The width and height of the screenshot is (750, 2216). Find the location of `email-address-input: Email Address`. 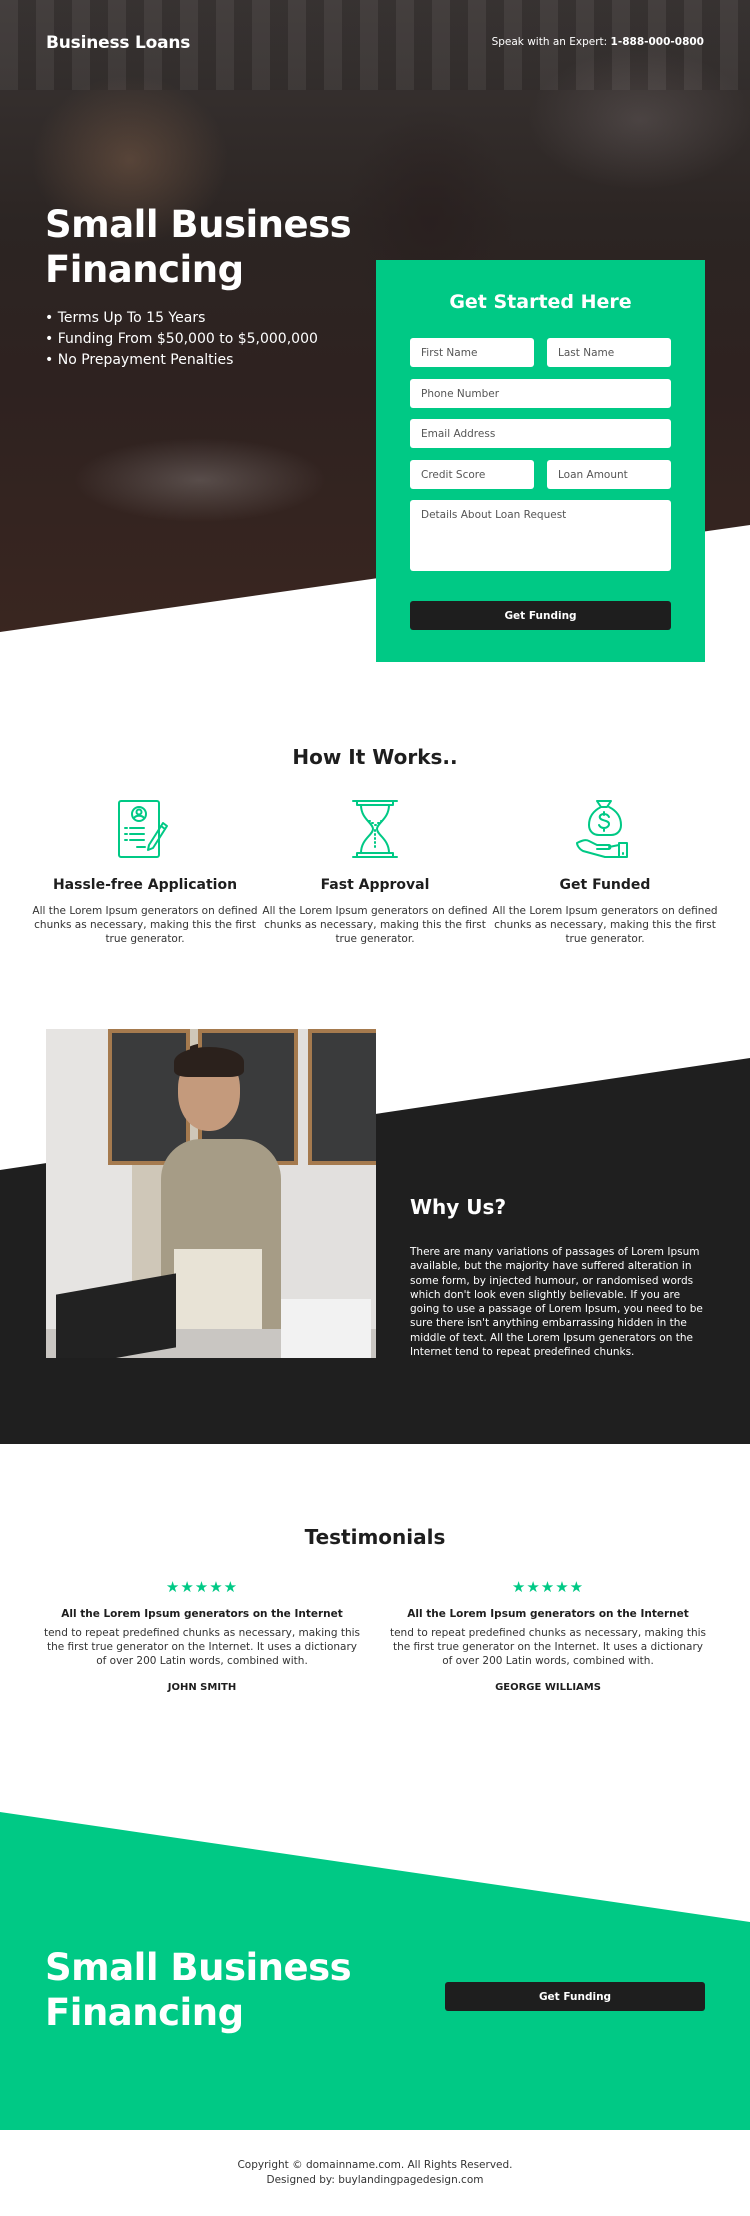

email-address-input: Email Address is located at coordinates (540, 433).